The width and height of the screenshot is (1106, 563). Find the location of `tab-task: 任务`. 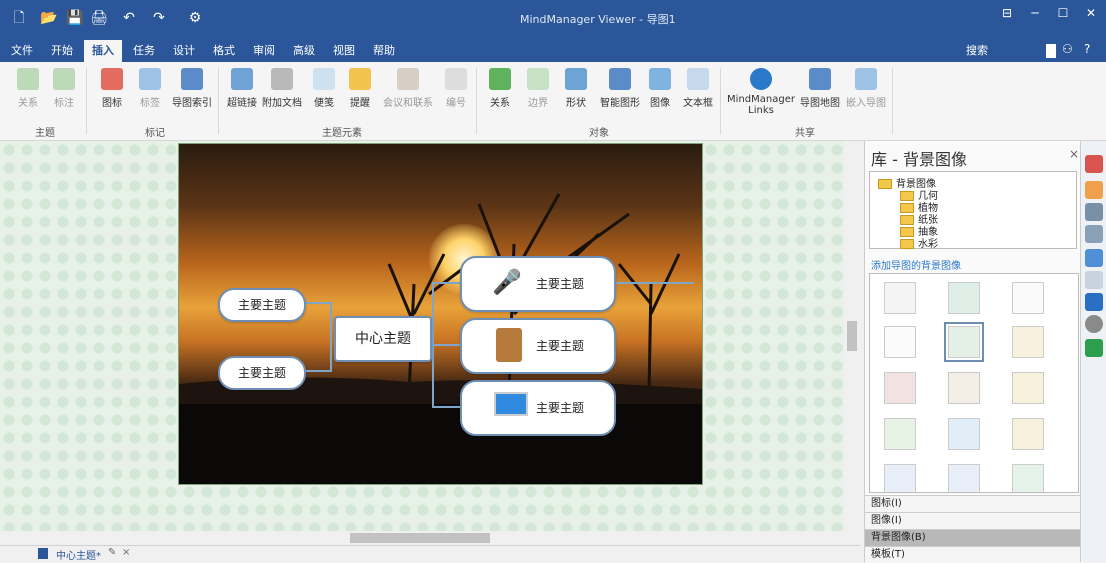

tab-task: 任务 is located at coordinates (144, 51).